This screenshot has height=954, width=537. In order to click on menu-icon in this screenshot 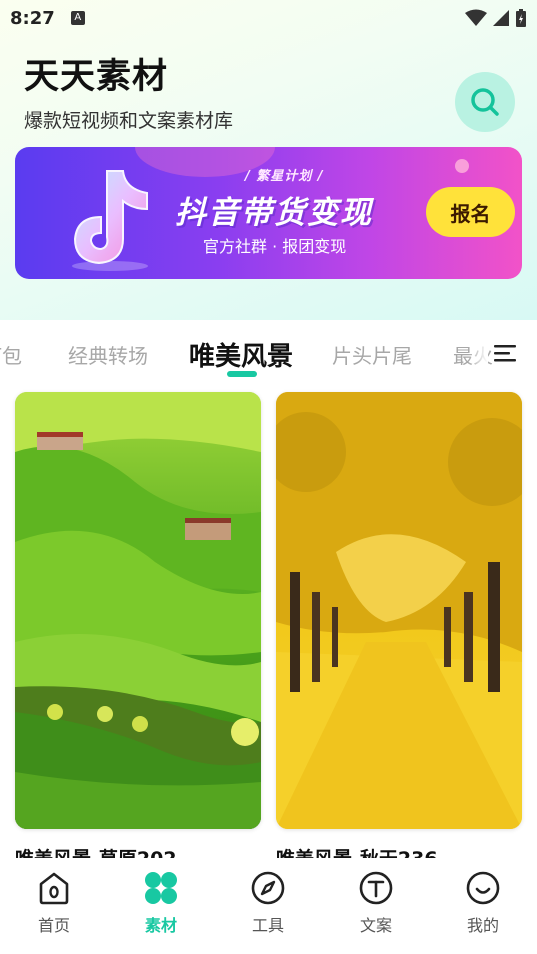, I will do `click(505, 353)`.